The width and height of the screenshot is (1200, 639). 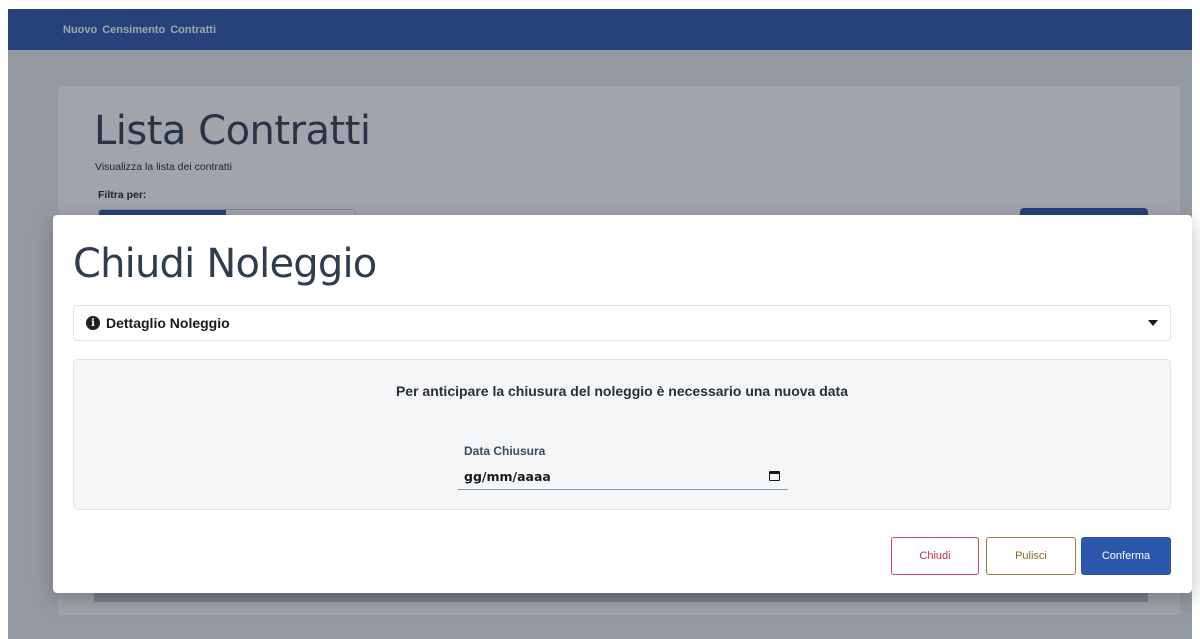 I want to click on close-button: Chiudi, so click(x=935, y=556).